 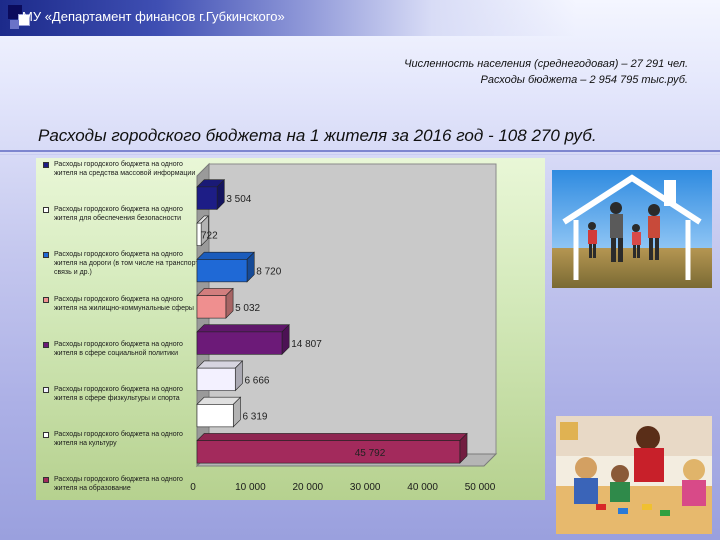 I want to click on kindergarten-image, so click(x=634, y=475).